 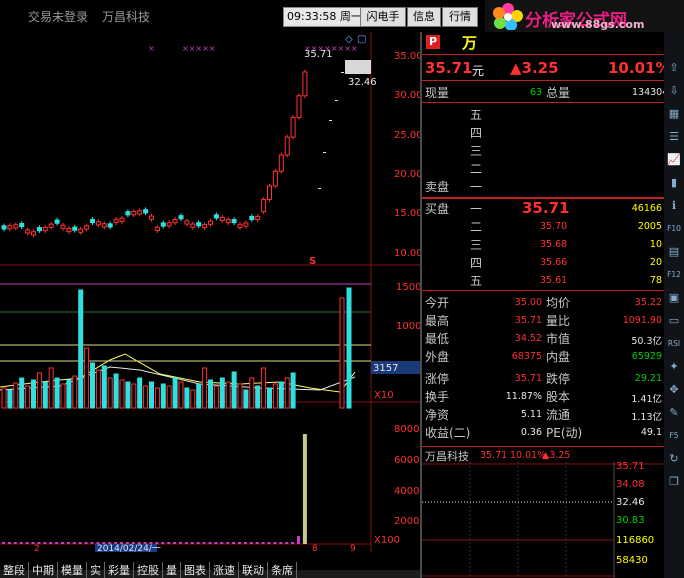 What do you see at coordinates (433, 42) in the screenshot?
I see `code-badge: P` at bounding box center [433, 42].